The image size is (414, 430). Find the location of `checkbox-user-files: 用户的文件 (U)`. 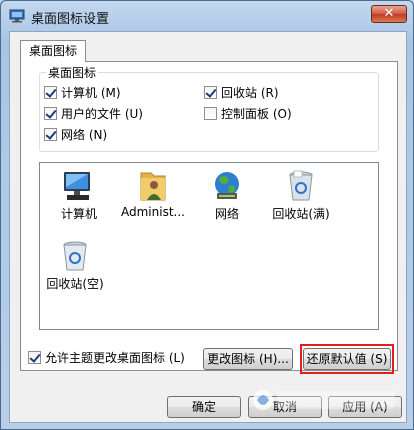

checkbox-user-files: 用户的文件 (U) is located at coordinates (93, 113).